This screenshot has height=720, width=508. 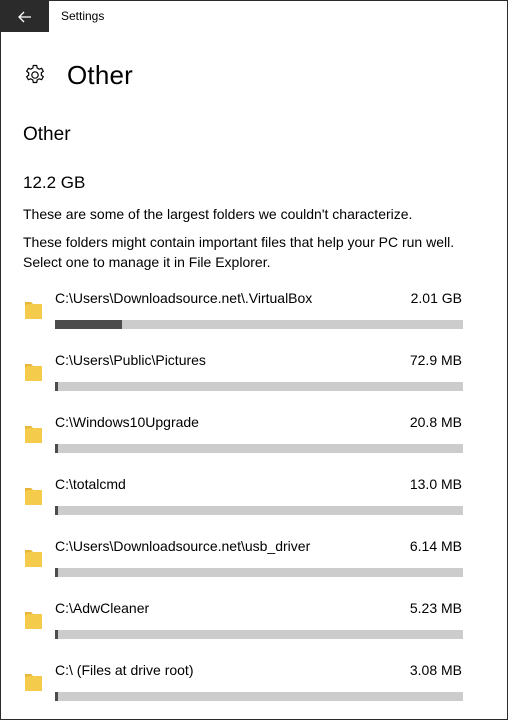 I want to click on folder-item: C:\ (Files at drive root) 3.08 MB, so click(x=254, y=689).